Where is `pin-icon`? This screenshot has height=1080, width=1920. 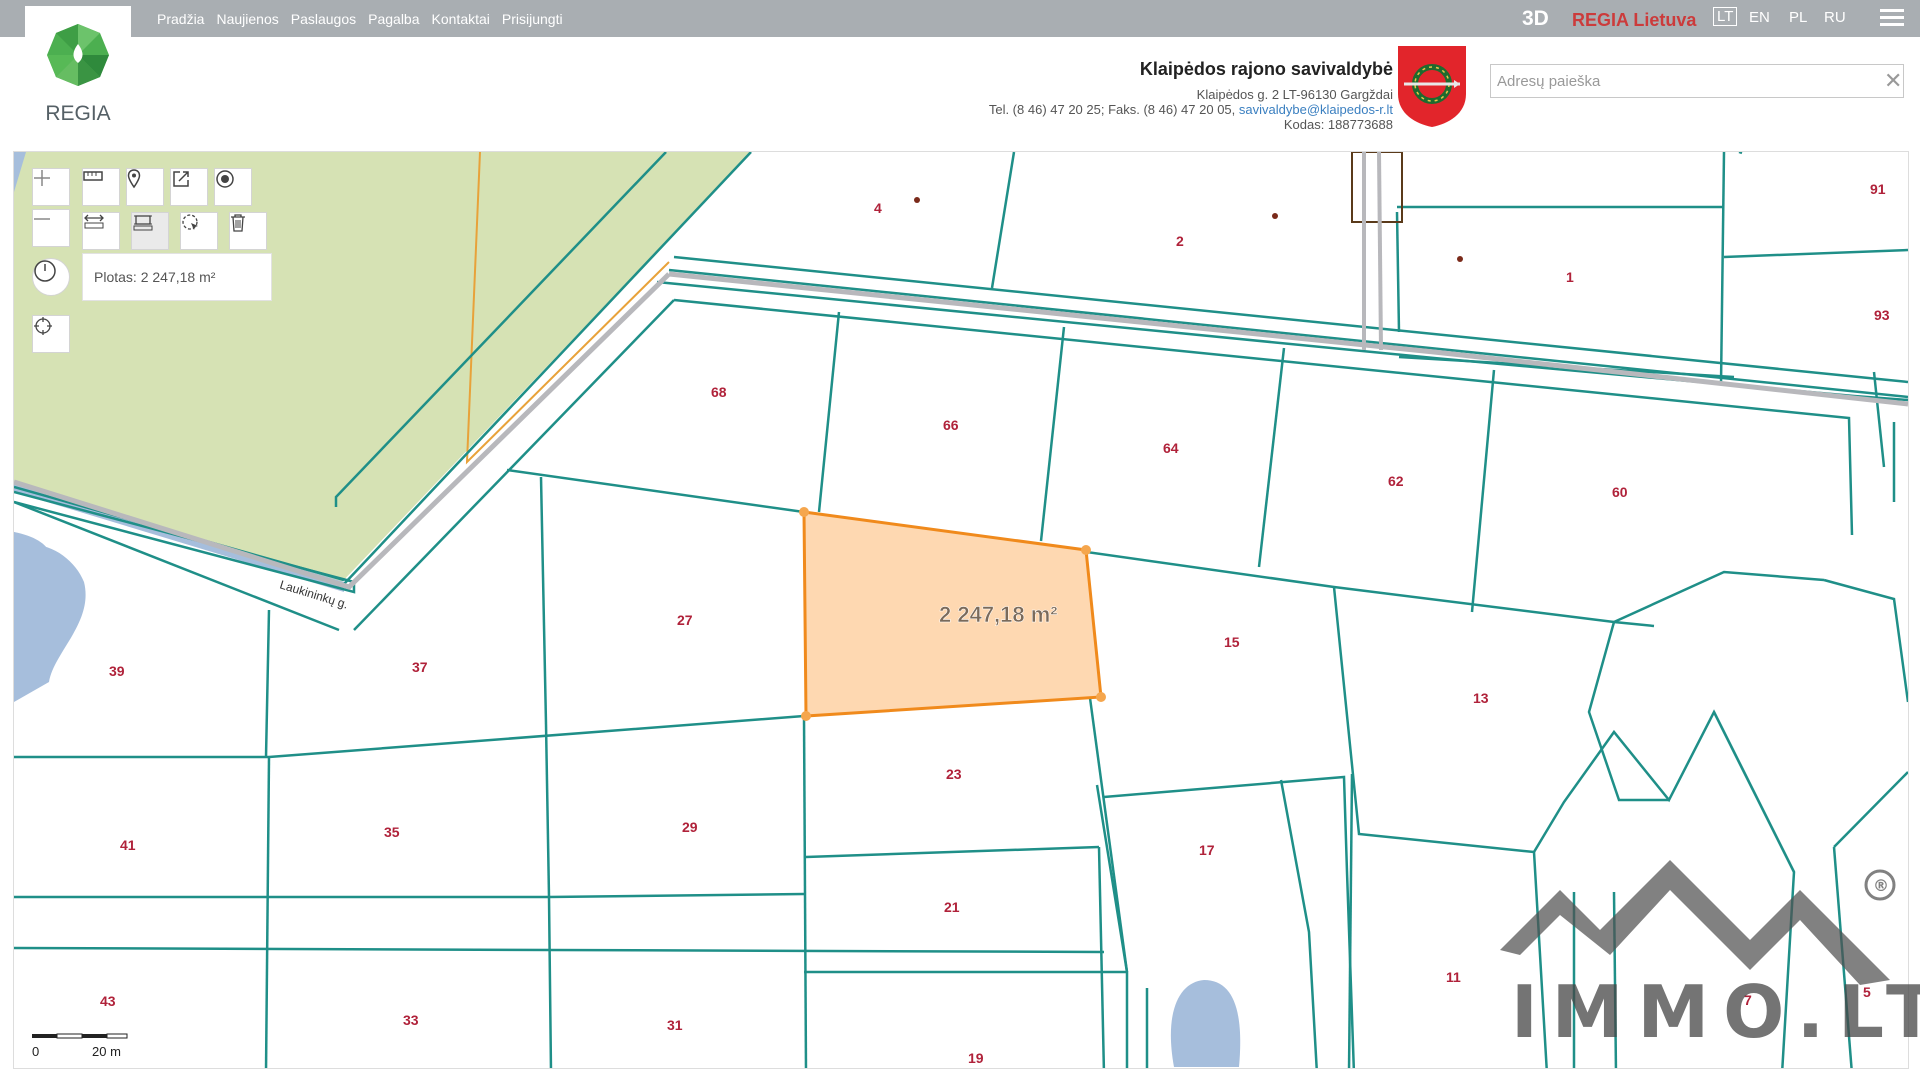 pin-icon is located at coordinates (134, 179).